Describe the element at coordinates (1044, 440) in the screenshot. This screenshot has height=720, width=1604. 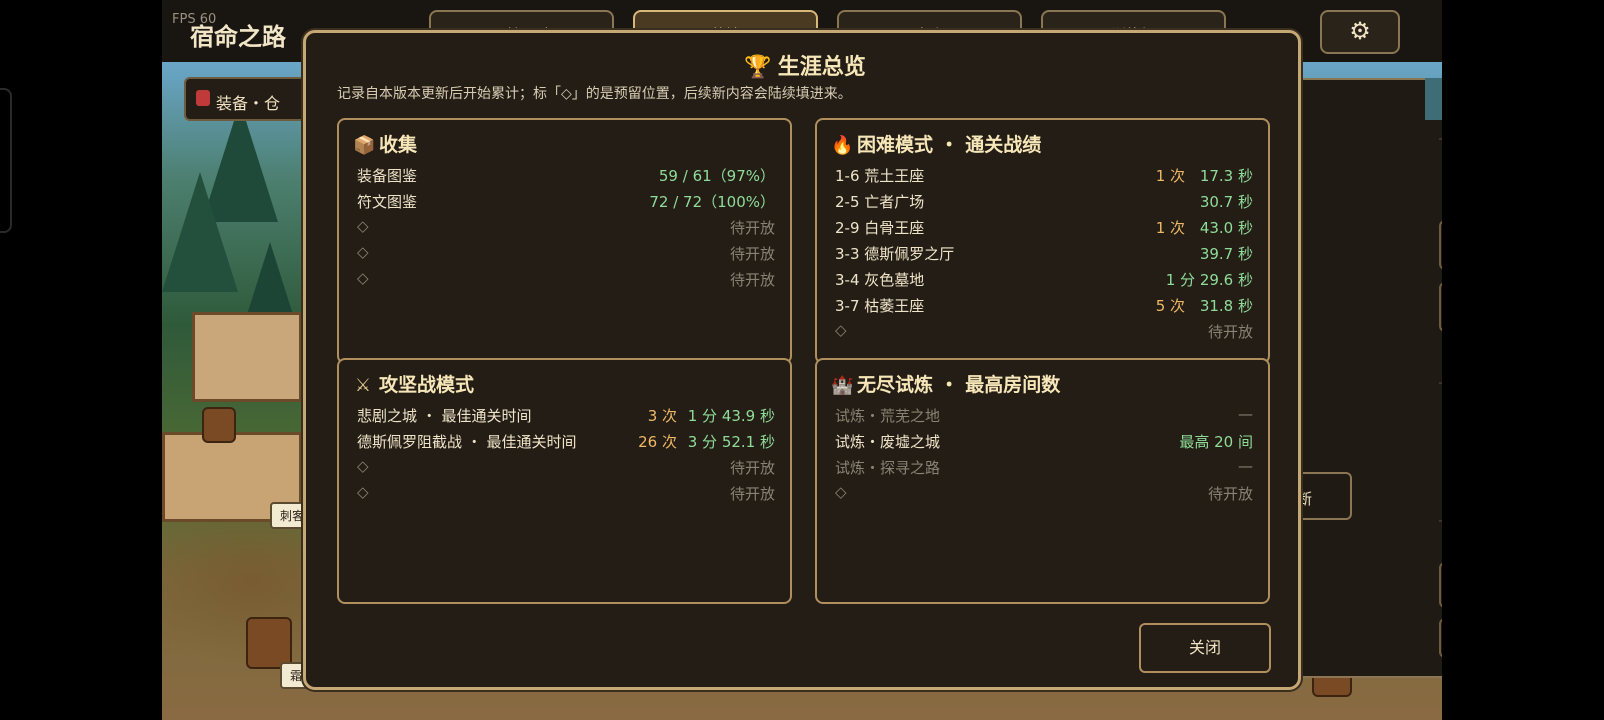
I see `stat-row: 试炼・废墟之城 最高 20 间` at that location.